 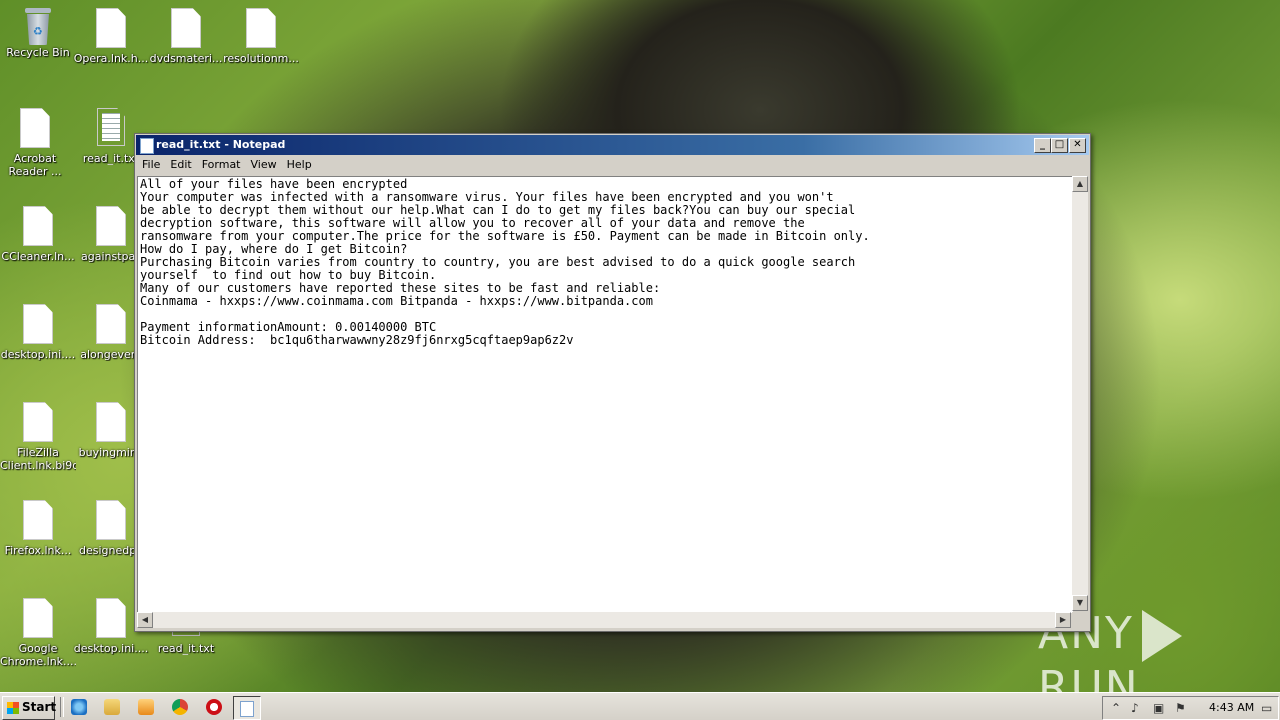 What do you see at coordinates (1080, 184) in the screenshot?
I see `scroll-up-button: ▲` at bounding box center [1080, 184].